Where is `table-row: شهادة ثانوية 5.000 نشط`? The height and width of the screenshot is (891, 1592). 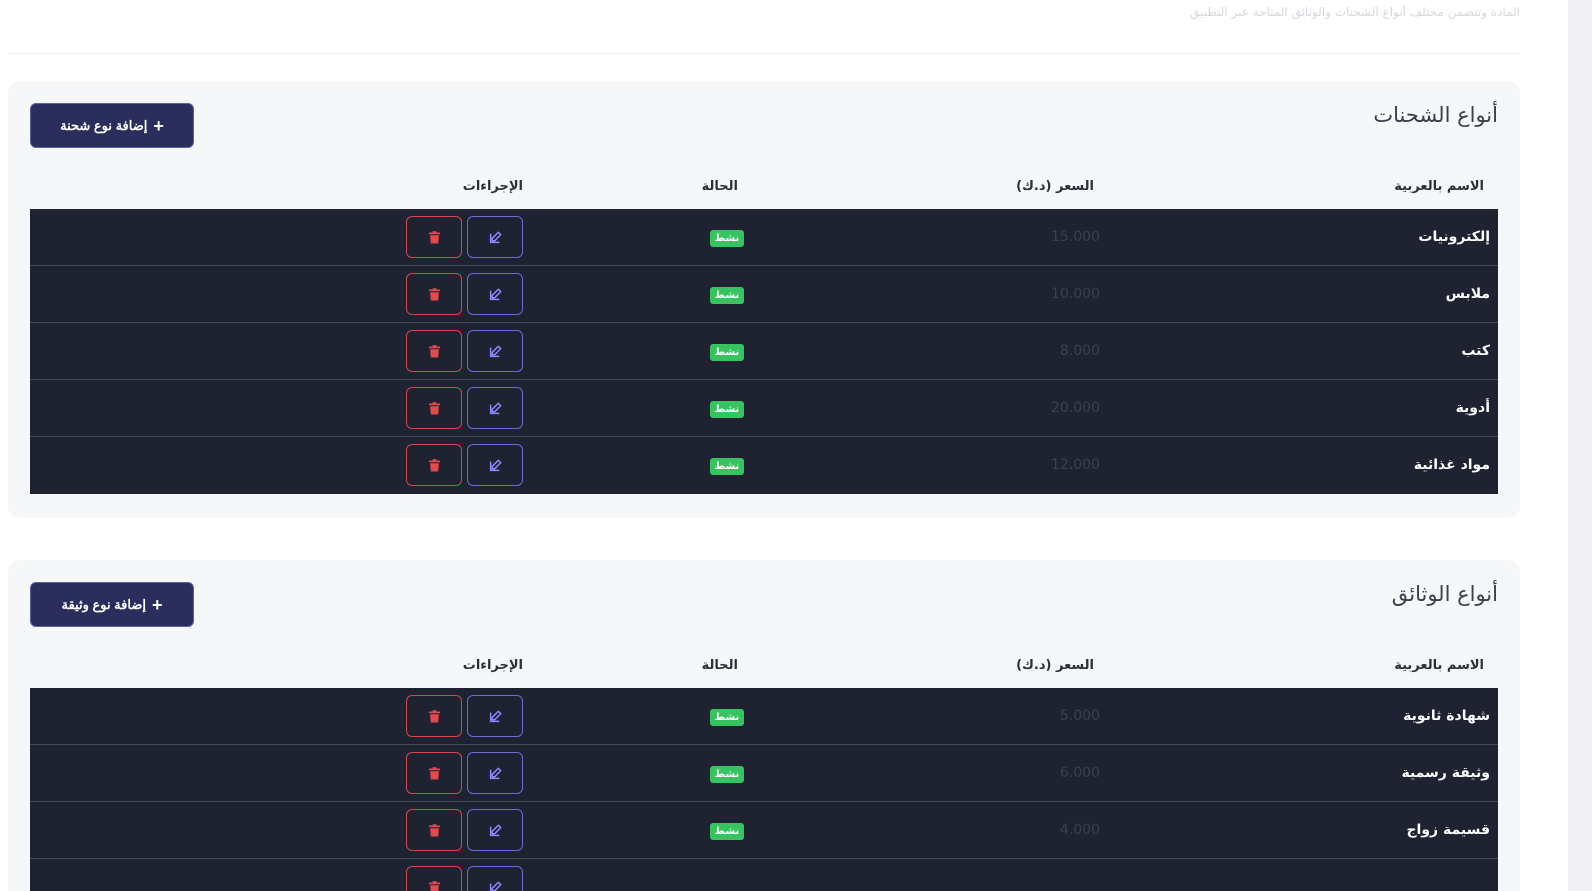
table-row: شهادة ثانوية 5.000 نشط is located at coordinates (764, 716).